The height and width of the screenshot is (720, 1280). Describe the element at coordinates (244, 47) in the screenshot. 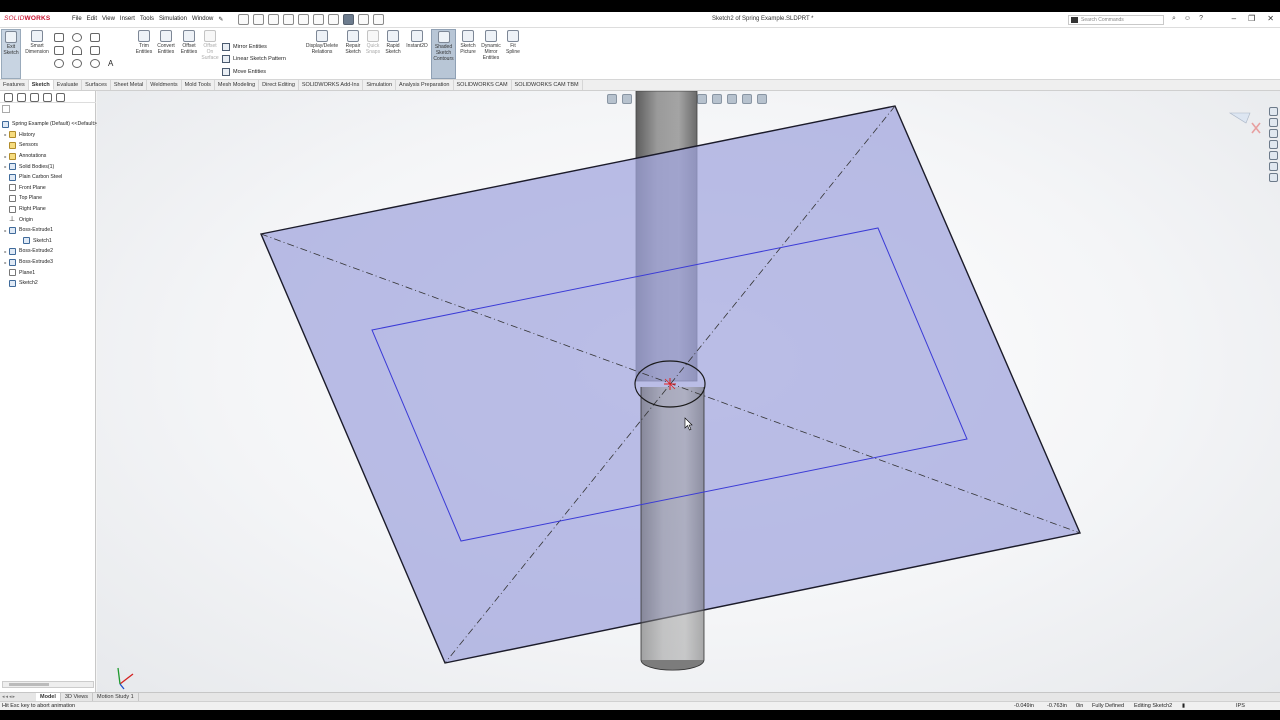

I see `mirror-entities-button: Mirror Entities` at that location.